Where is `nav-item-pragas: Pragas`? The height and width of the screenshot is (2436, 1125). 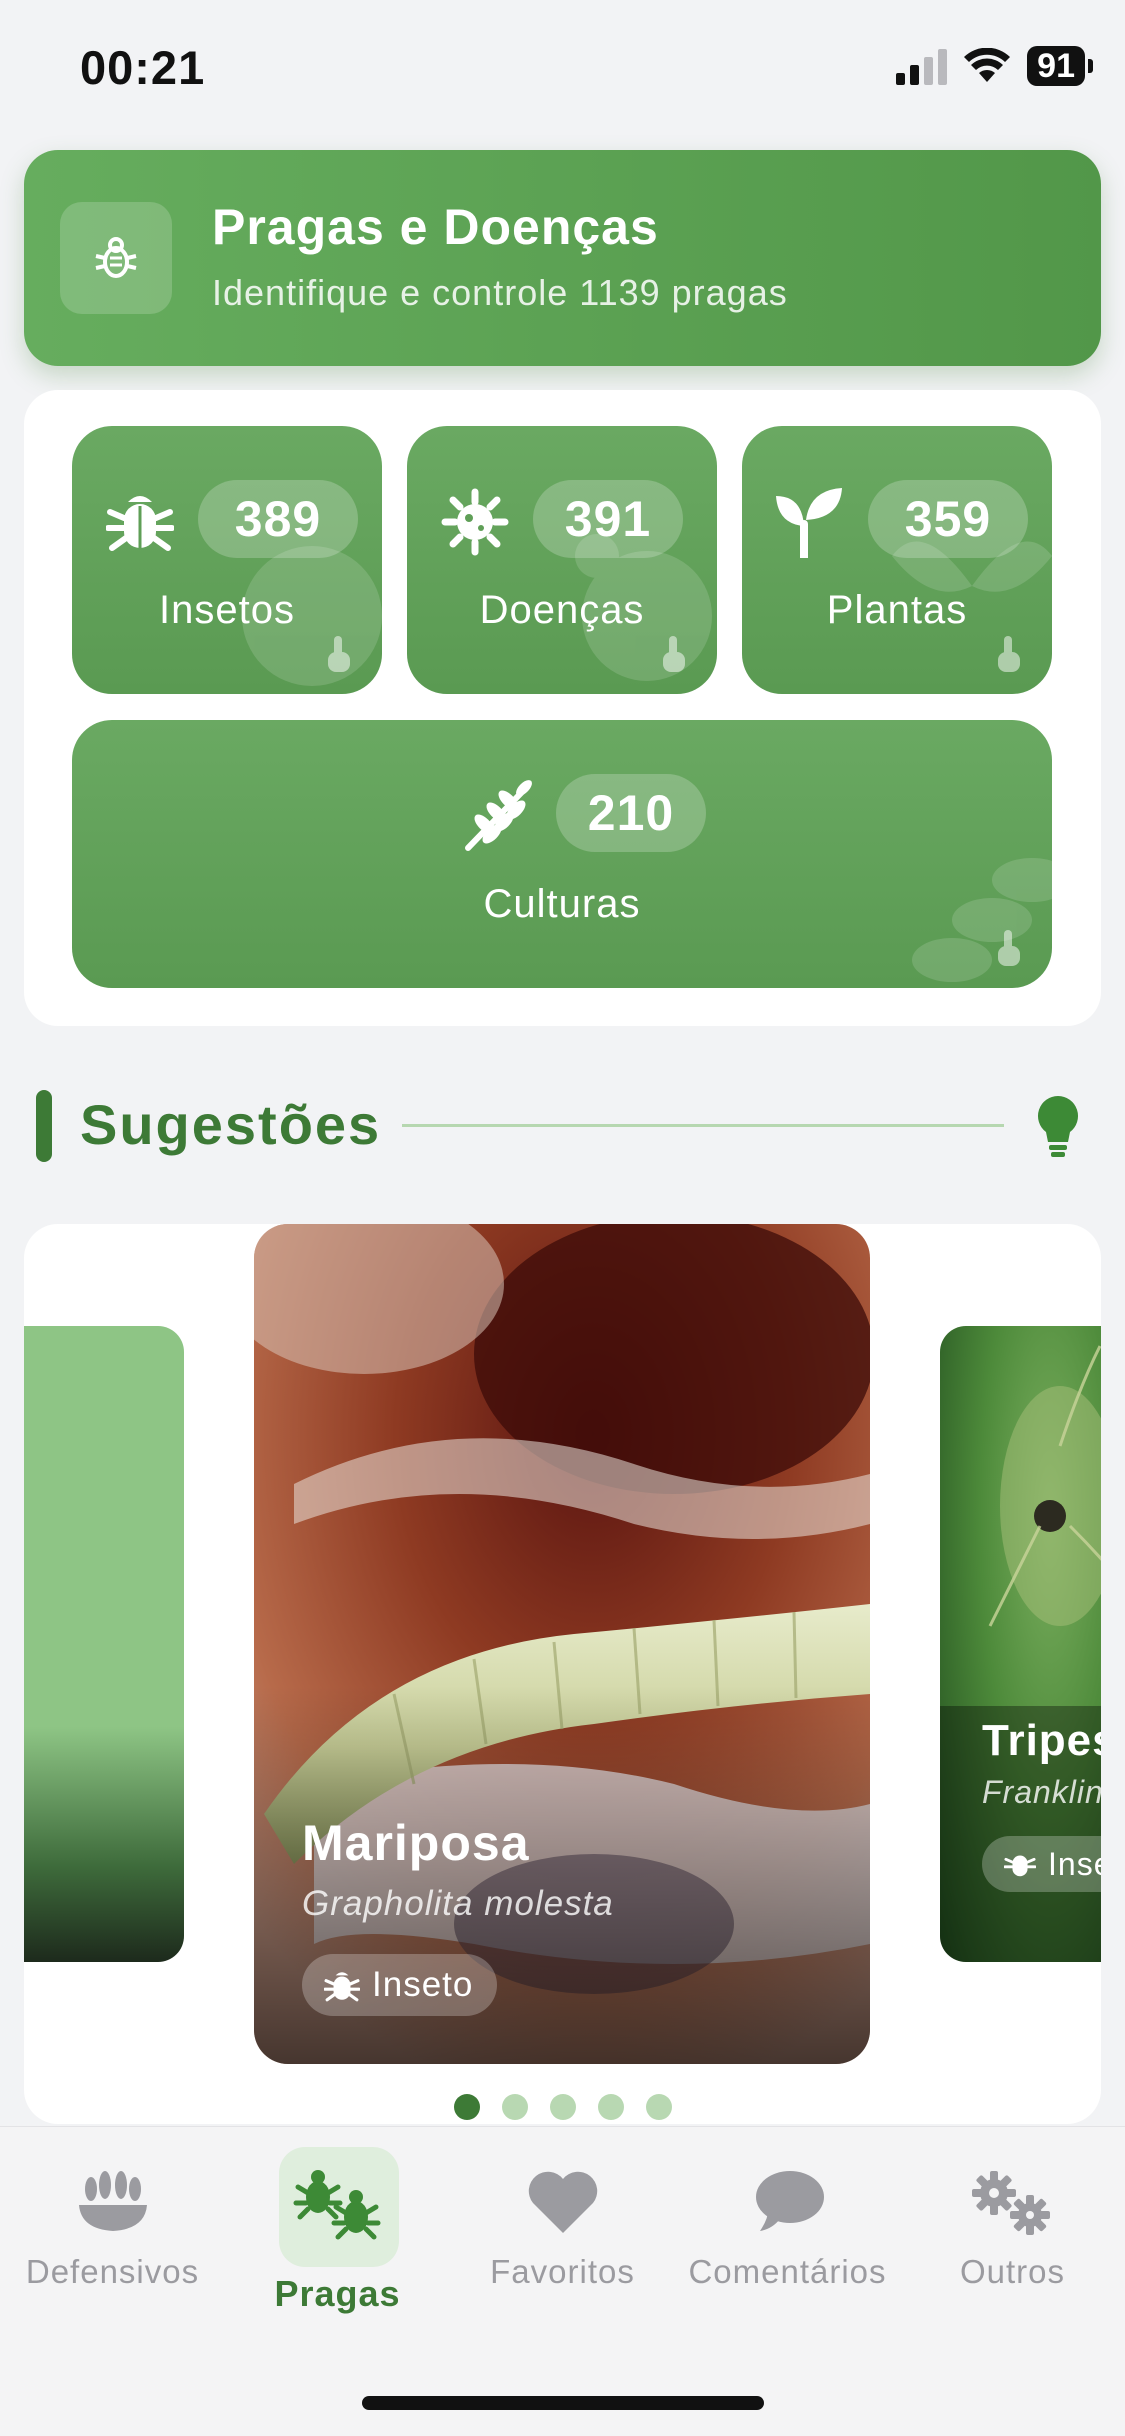
nav-item-pragas: Pragas is located at coordinates (337, 2227).